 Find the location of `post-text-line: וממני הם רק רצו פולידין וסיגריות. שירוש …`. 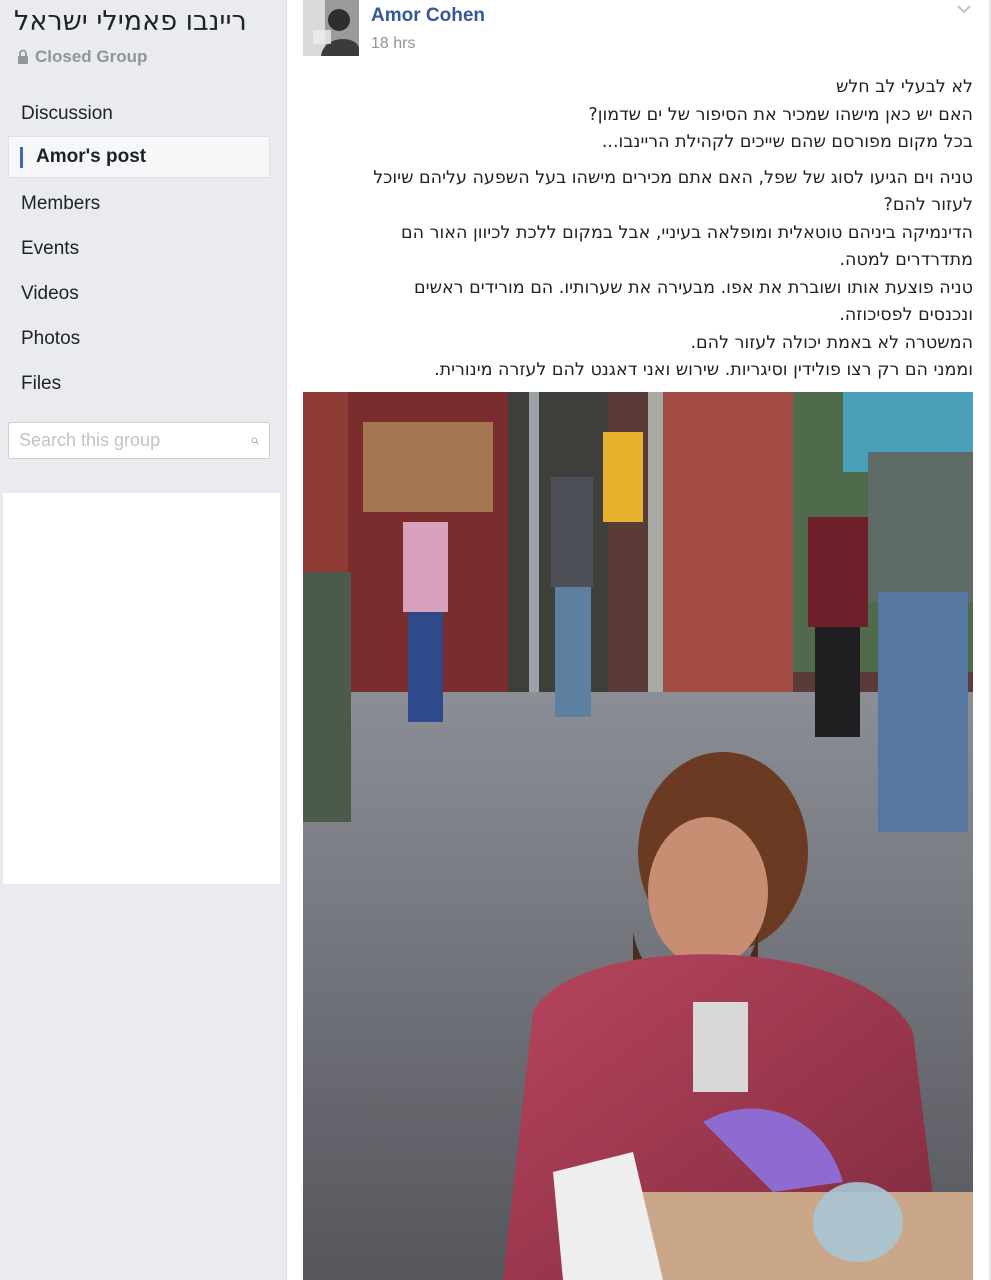

post-text-line: וממני הם רק רצו פולידין וסיגריות. שירוש … is located at coordinates (703, 370).